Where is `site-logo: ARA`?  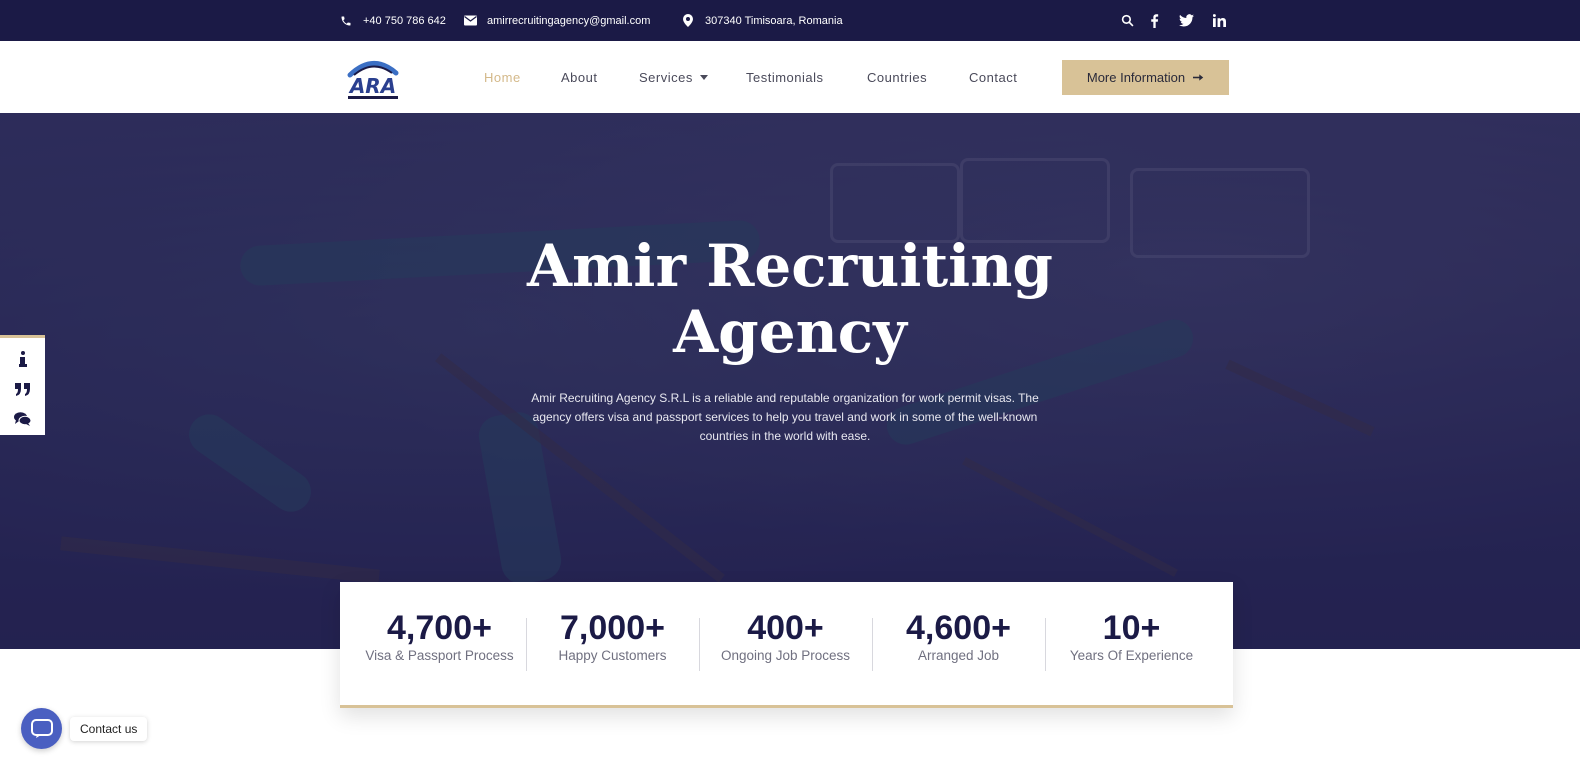
site-logo: ARA is located at coordinates (373, 77).